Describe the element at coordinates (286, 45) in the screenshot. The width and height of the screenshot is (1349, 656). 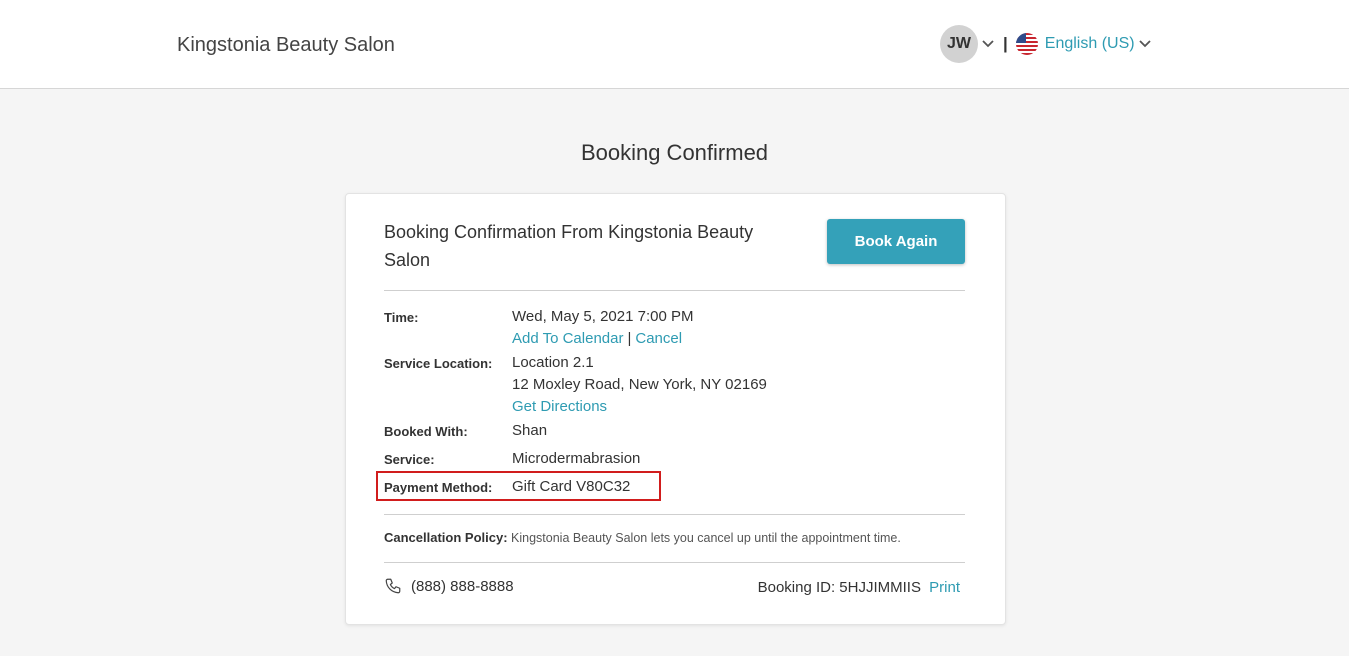
I see `brand-name: Kingstonia Beauty Salon` at that location.